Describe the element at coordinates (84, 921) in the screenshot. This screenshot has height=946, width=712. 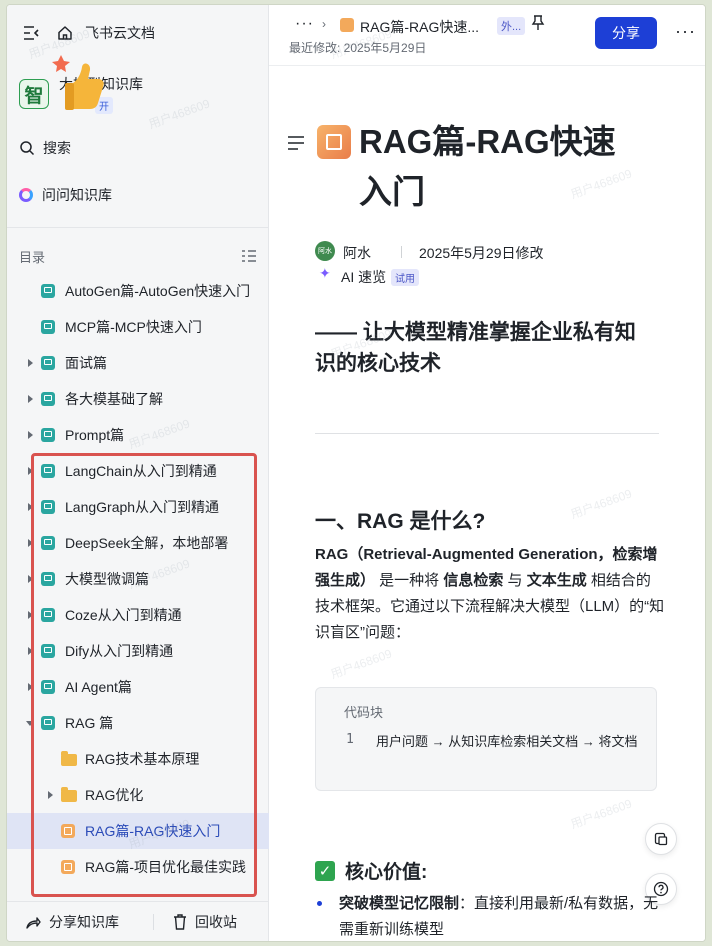
I see `share-knowledge-base-label: 分享知识库` at that location.